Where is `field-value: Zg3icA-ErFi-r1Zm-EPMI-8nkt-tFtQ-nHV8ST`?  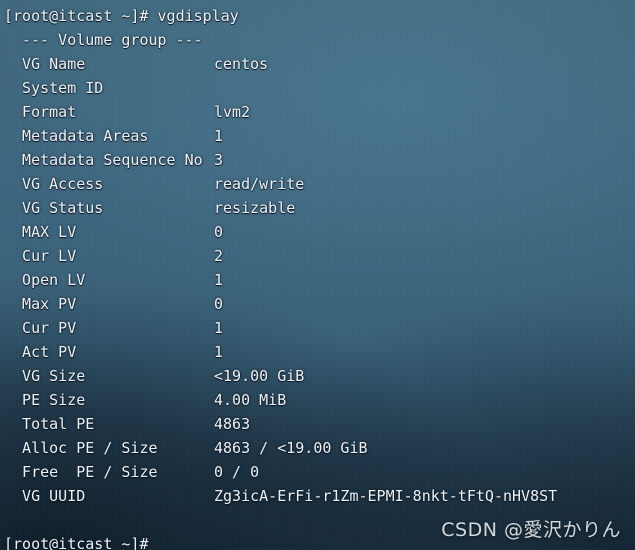
field-value: Zg3icA-ErFi-r1Zm-EPMI-8nkt-tFtQ-nHV8ST is located at coordinates (386, 496).